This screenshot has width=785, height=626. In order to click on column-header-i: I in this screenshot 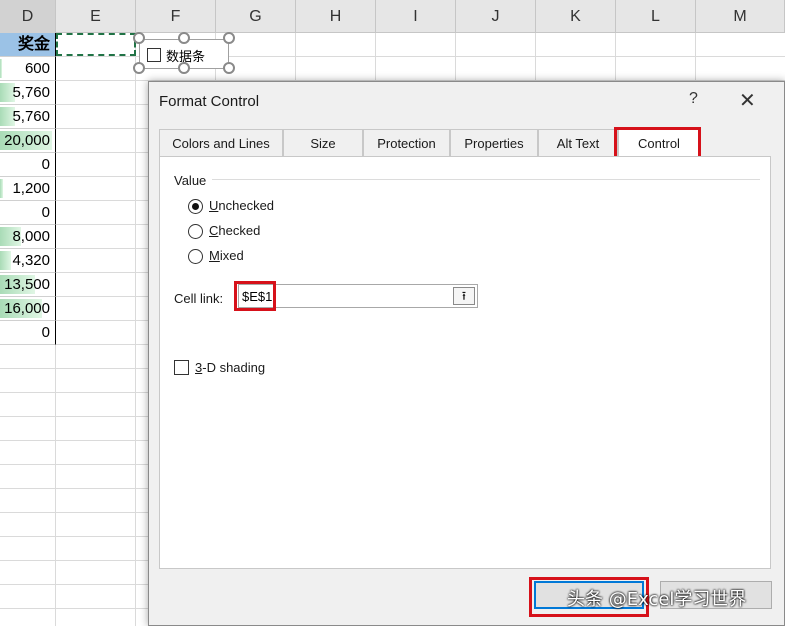, I will do `click(416, 16)`.